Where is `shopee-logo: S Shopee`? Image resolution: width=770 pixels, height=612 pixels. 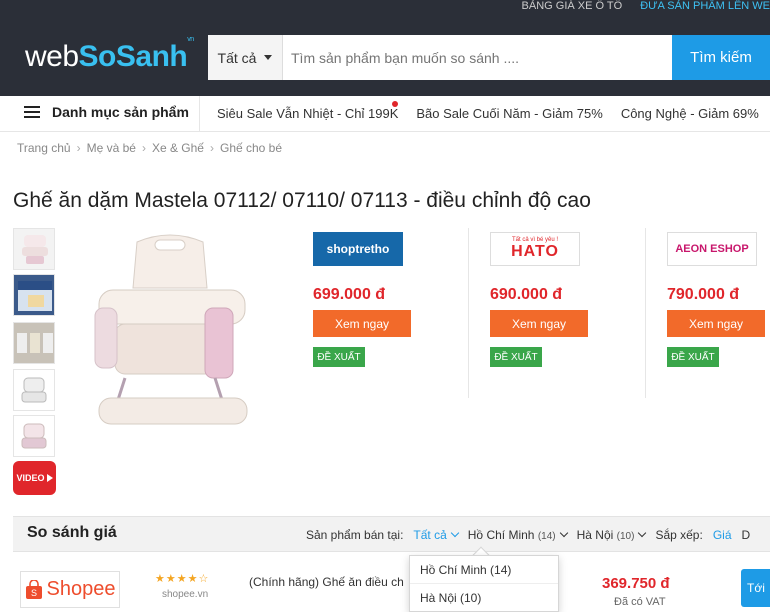
shopee-logo: S Shopee is located at coordinates (70, 589).